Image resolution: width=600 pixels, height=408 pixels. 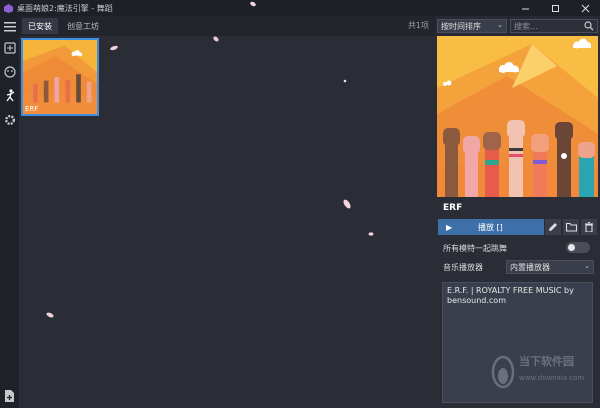 I want to click on face-icon, so click(x=9, y=71).